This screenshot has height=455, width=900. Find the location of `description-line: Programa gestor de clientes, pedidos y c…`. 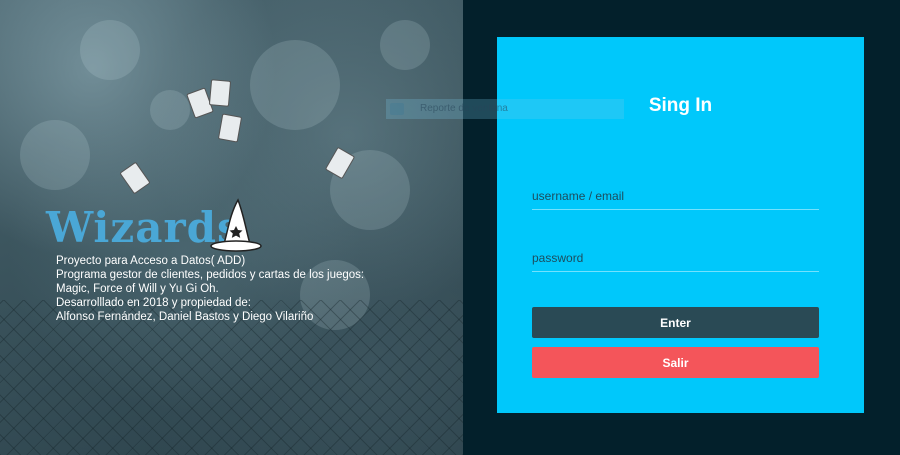

description-line: Programa gestor de clientes, pedidos y c… is located at coordinates (210, 275).